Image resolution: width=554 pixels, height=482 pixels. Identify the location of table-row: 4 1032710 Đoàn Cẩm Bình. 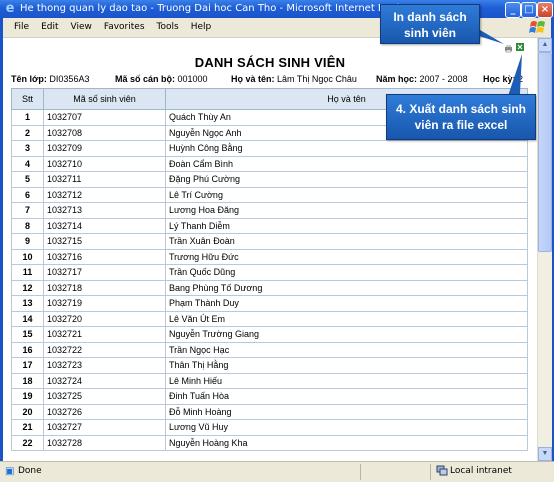
(269, 163).